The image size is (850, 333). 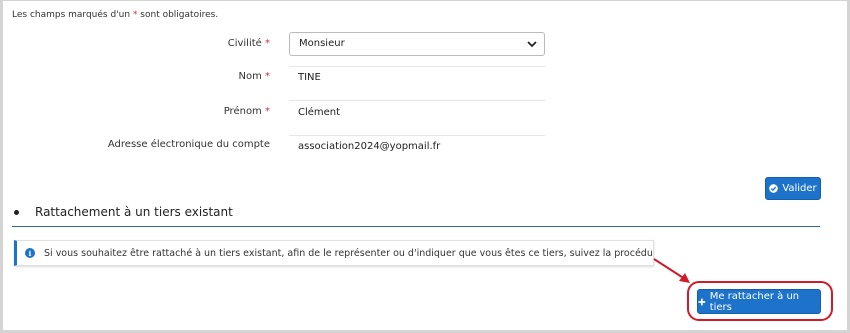 I want to click on prenom-field: Clément, so click(x=417, y=112).